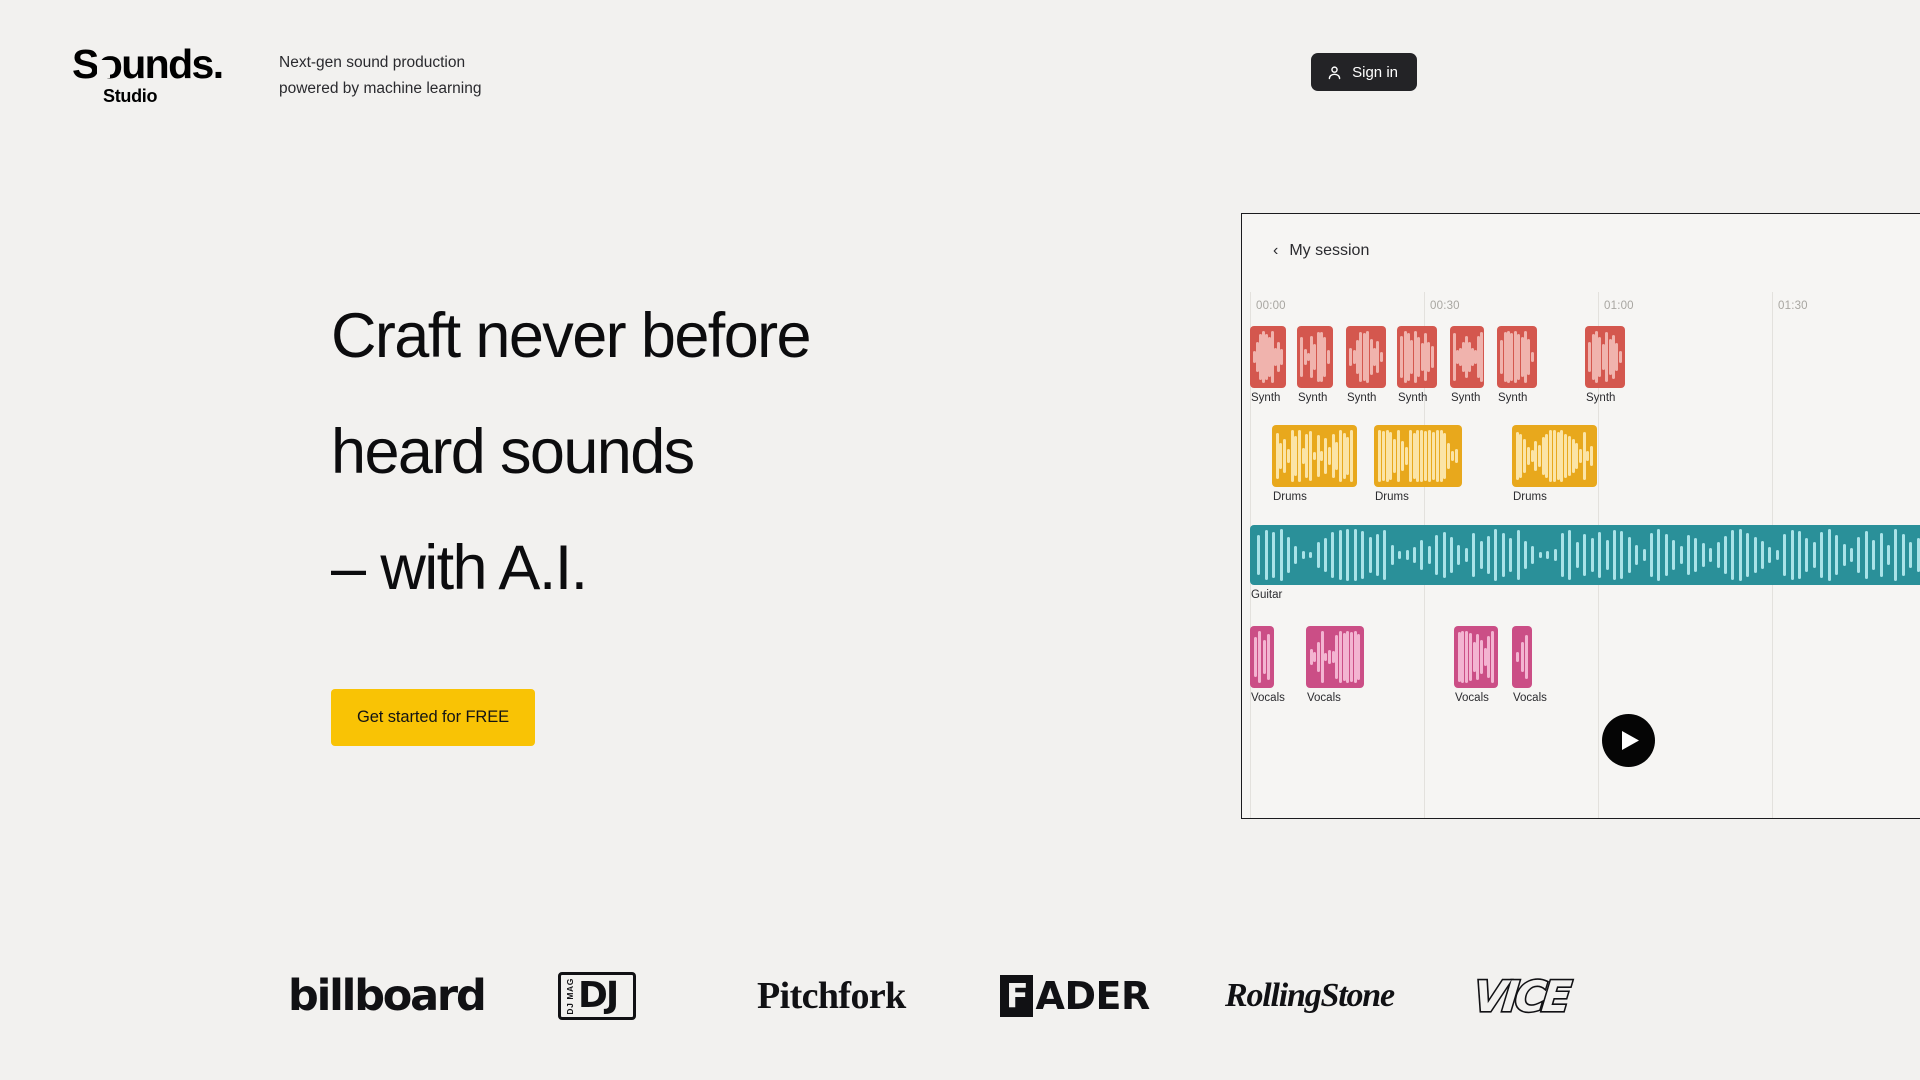  I want to click on chevron-left-icon: ‹, so click(1275, 251).